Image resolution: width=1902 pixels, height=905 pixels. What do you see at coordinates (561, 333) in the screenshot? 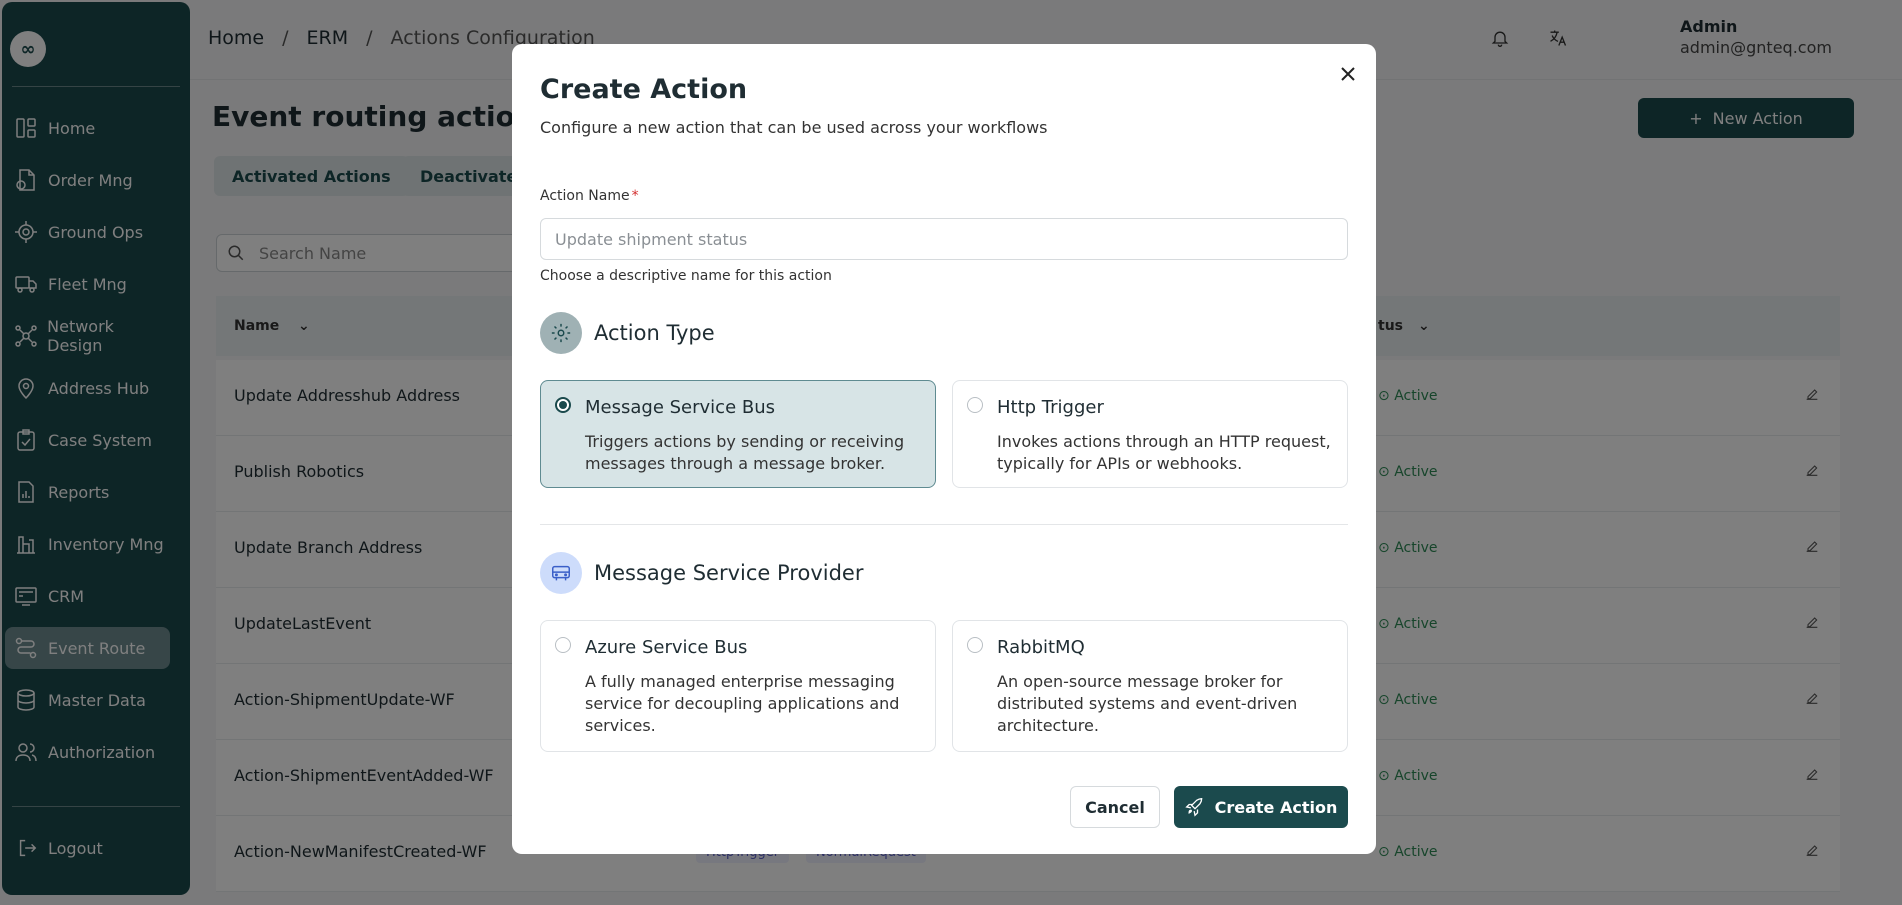
I see `gear-icon` at bounding box center [561, 333].